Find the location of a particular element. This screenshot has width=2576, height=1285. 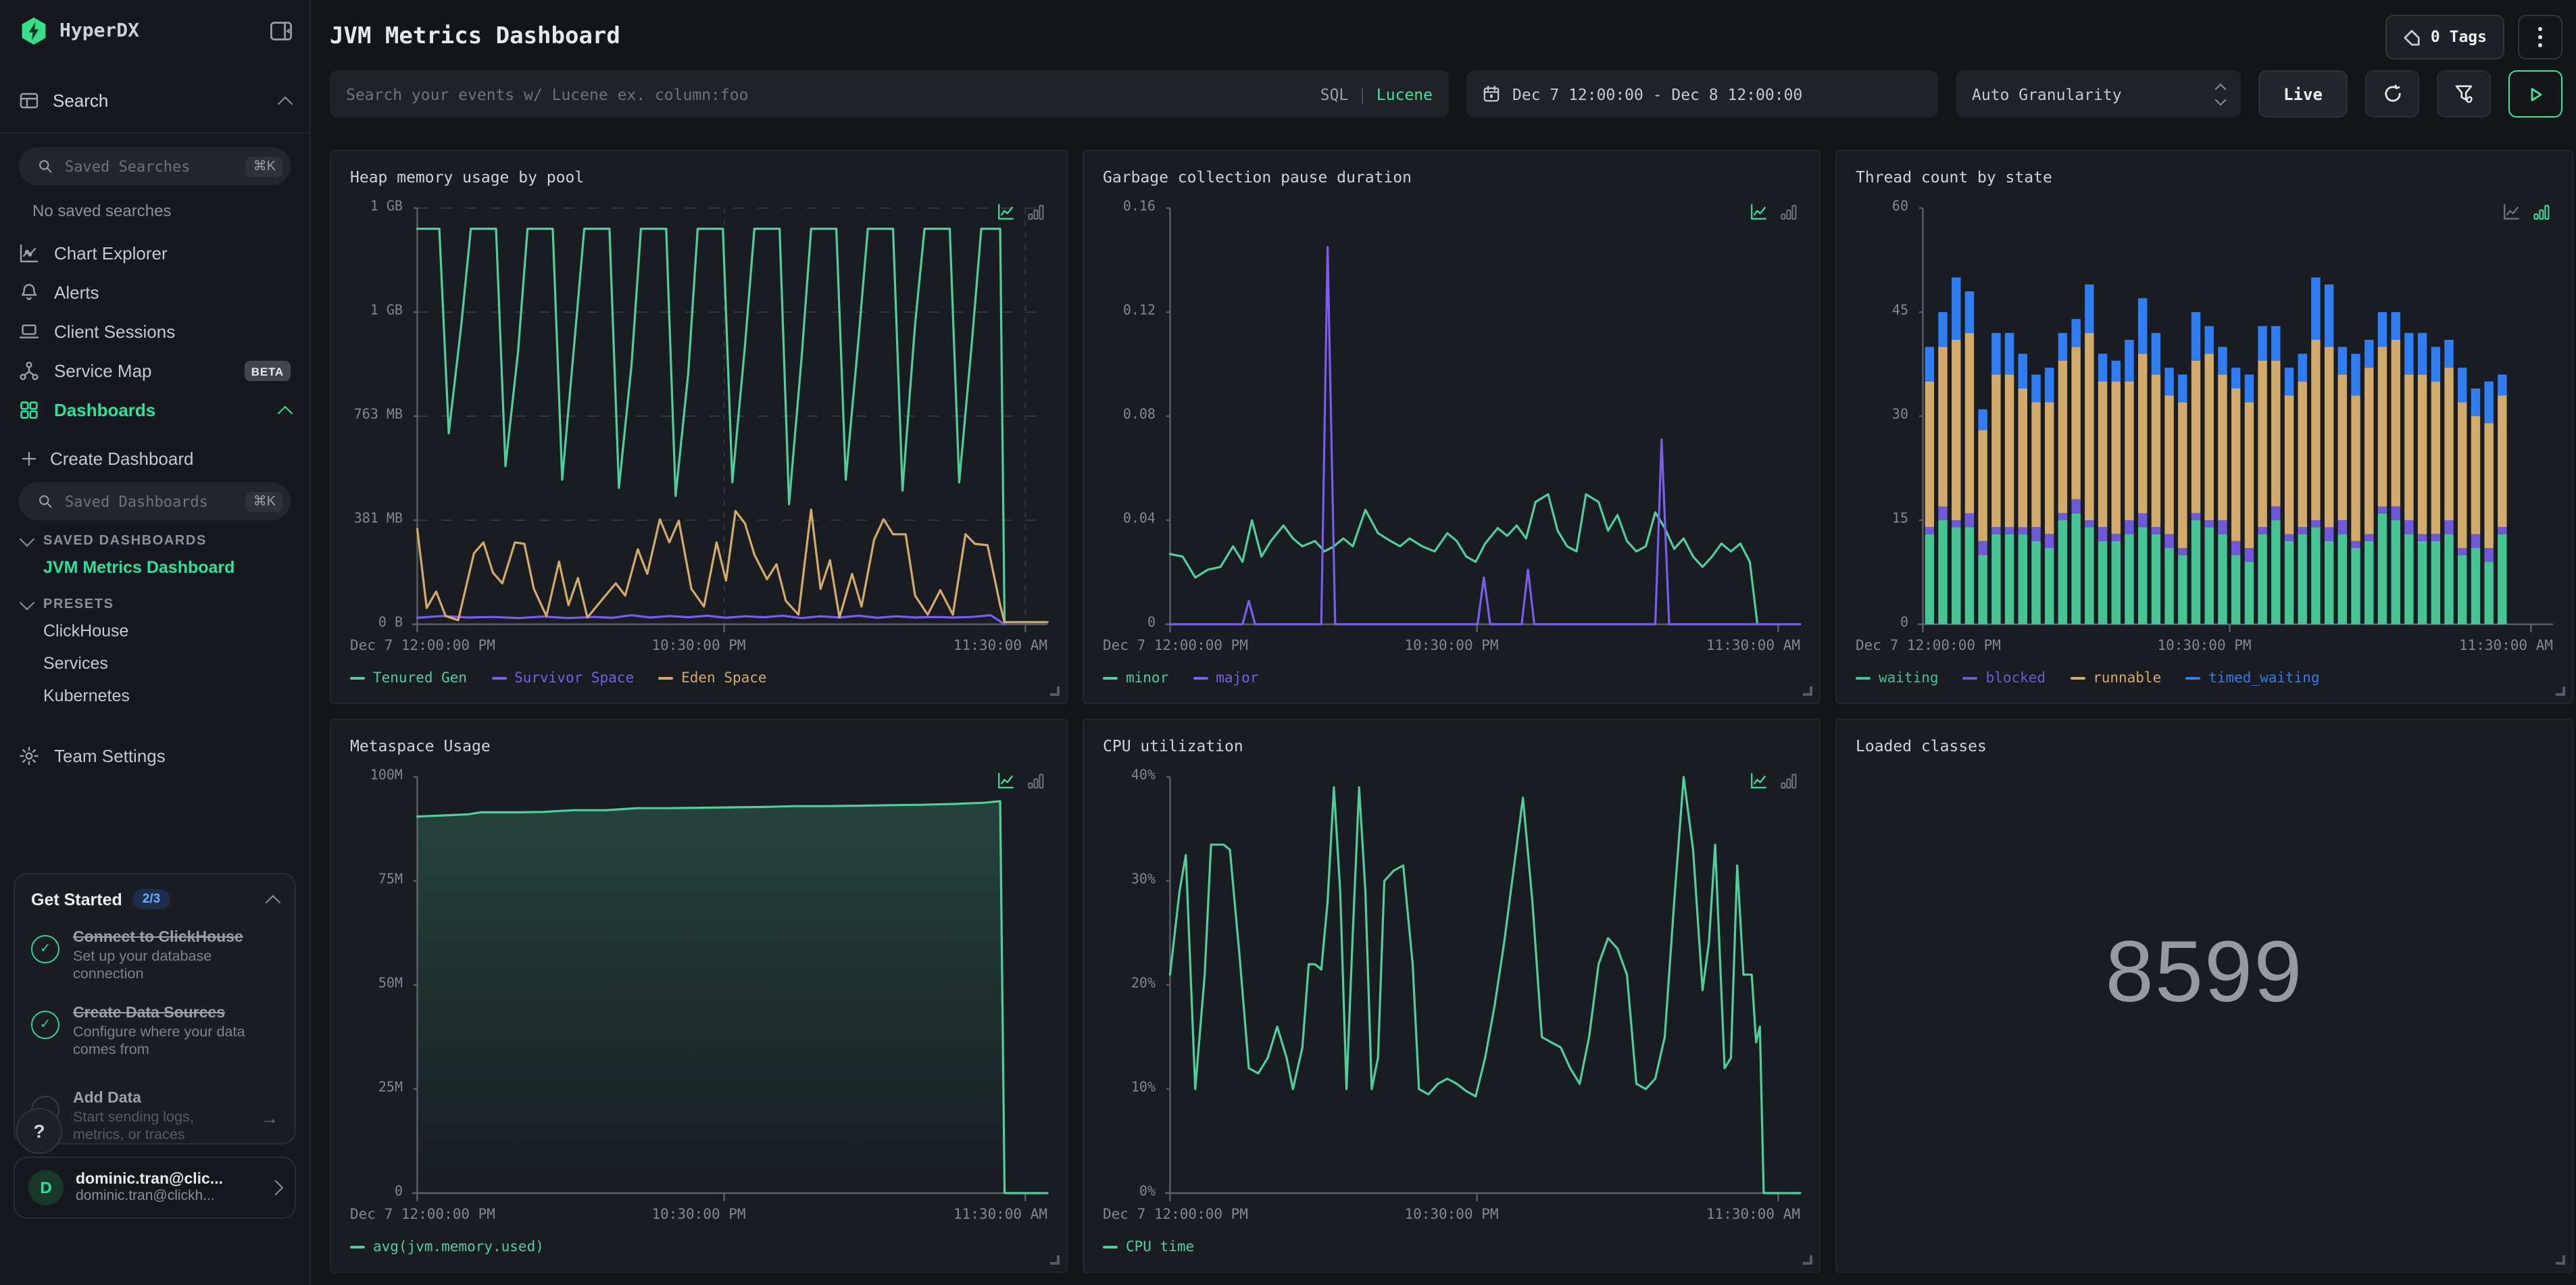

more-options-button is located at coordinates (2540, 36).